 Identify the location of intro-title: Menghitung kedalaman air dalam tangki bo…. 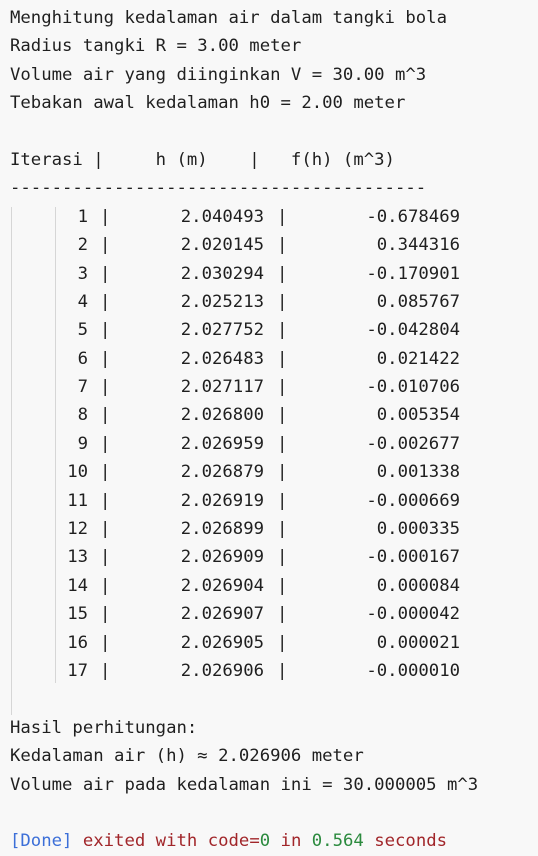
(228, 18).